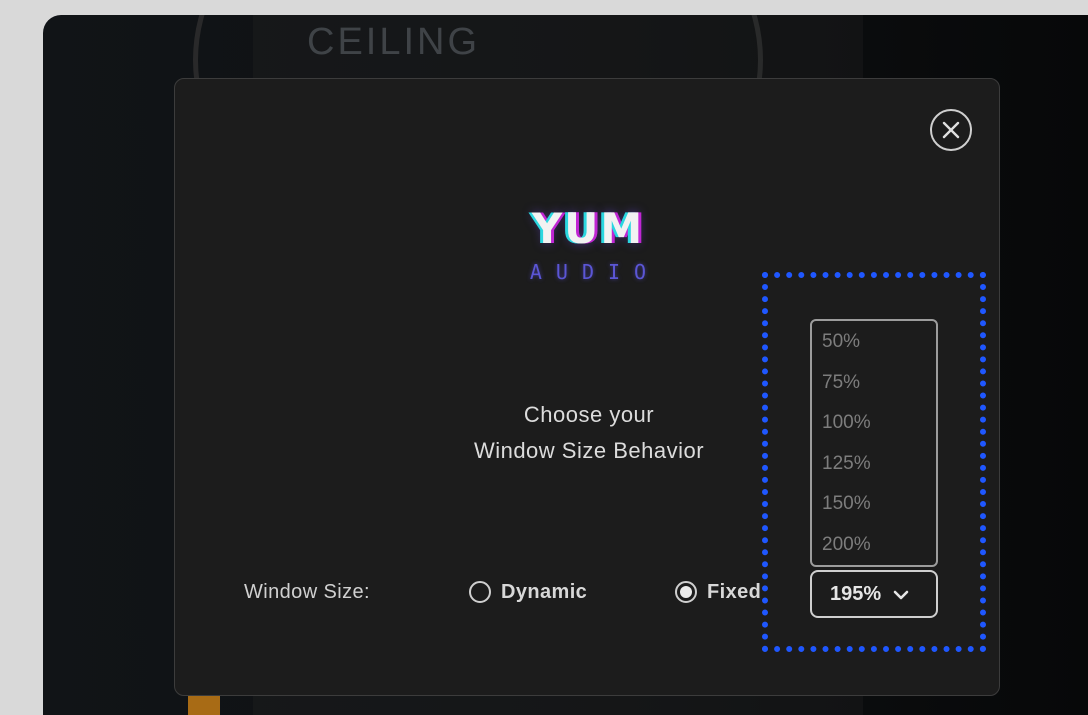  Describe the element at coordinates (595, 272) in the screenshot. I see `logo-subtext: AUDIO` at that location.